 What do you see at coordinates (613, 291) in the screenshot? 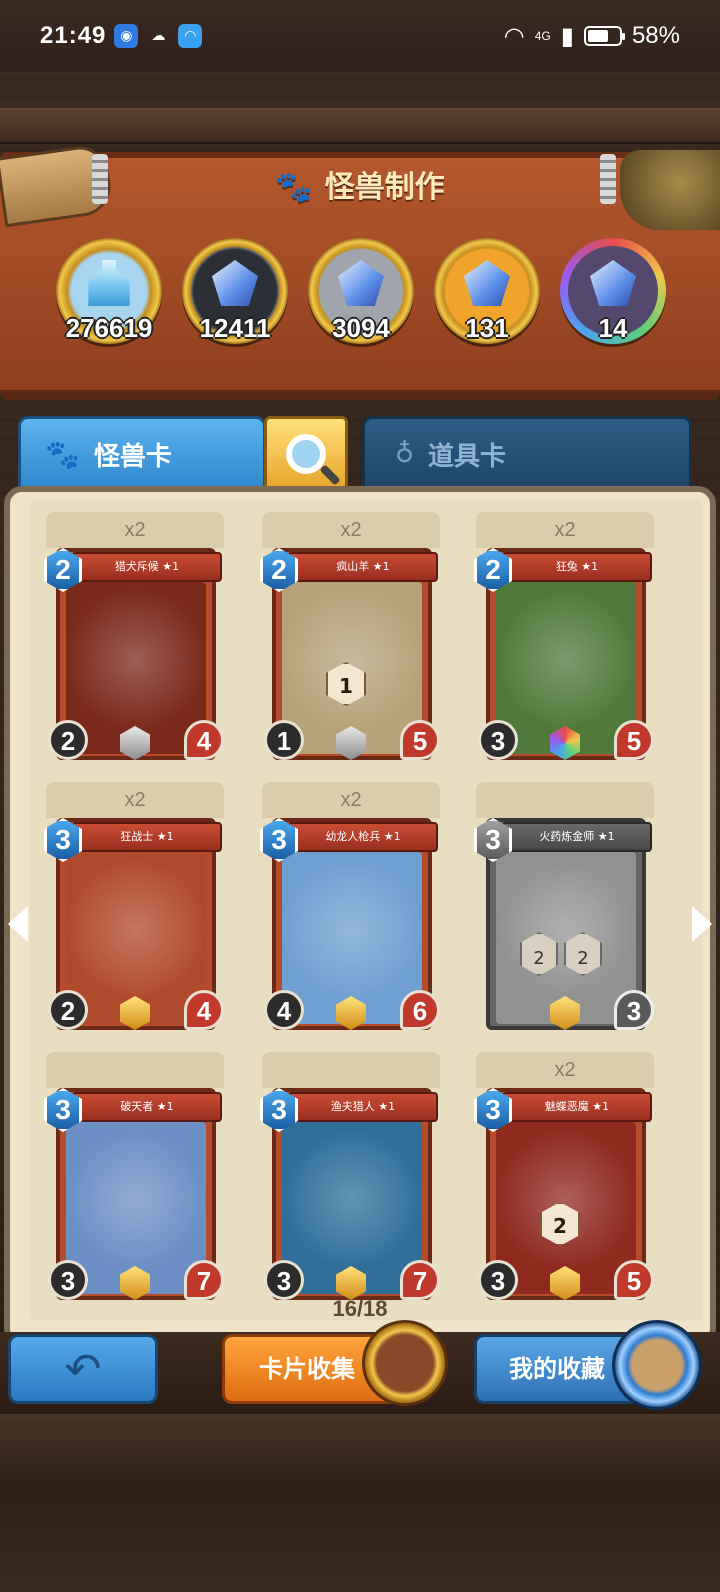
I see `rainbow-gem-icon: 14` at bounding box center [613, 291].